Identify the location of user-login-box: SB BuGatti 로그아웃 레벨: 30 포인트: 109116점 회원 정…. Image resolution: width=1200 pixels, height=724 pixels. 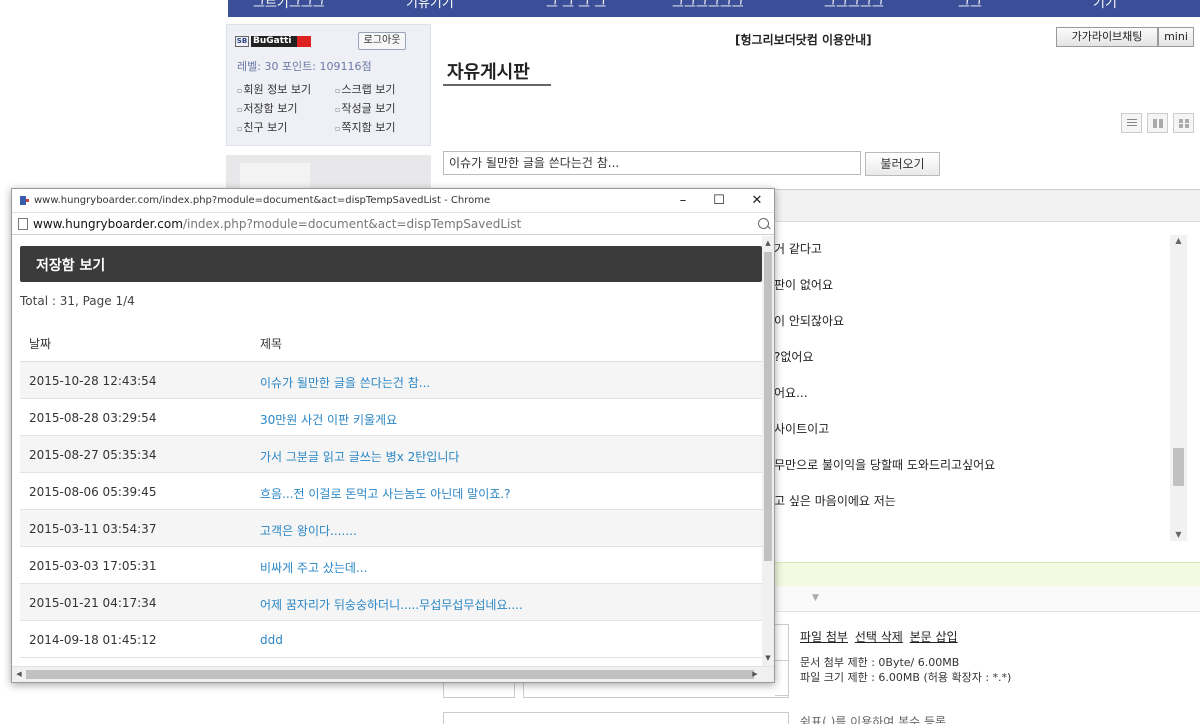
(328, 85).